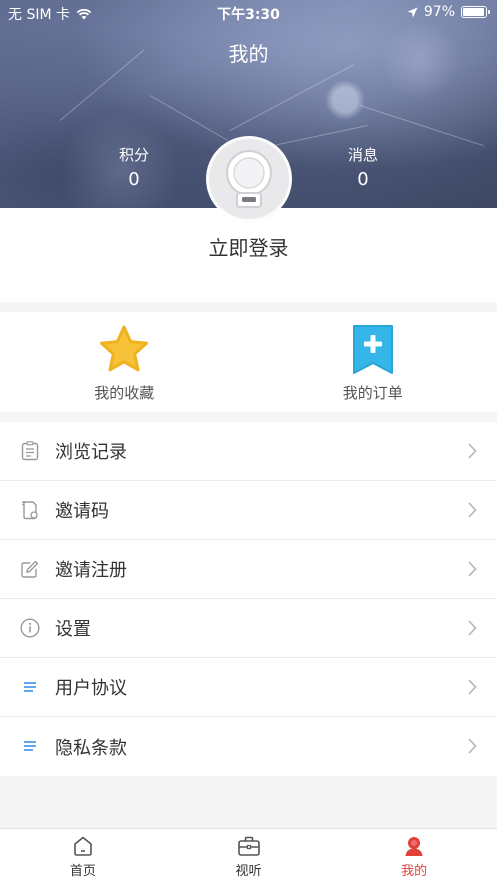 The height and width of the screenshot is (883, 497). What do you see at coordinates (248, 746) in the screenshot?
I see `menu-item-privacy-policy: 隐私条款` at bounding box center [248, 746].